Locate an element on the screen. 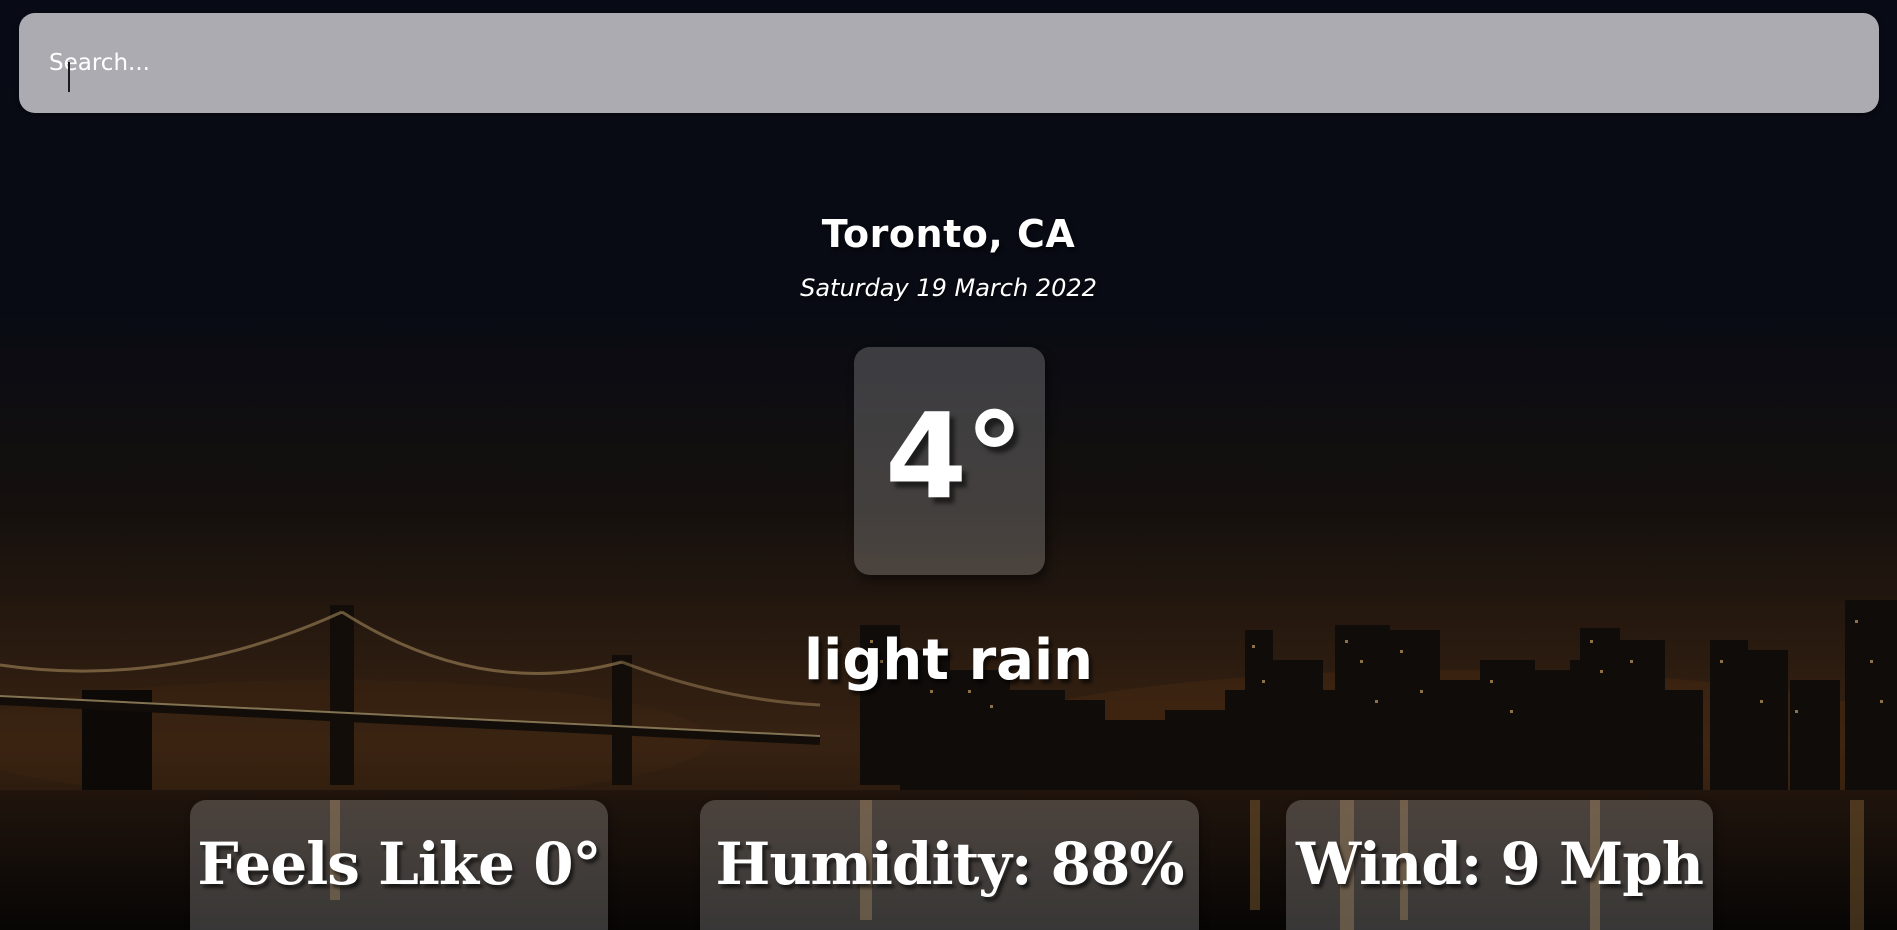 This screenshot has width=1897, height=930. location-title: Toronto, CA is located at coordinates (948, 234).